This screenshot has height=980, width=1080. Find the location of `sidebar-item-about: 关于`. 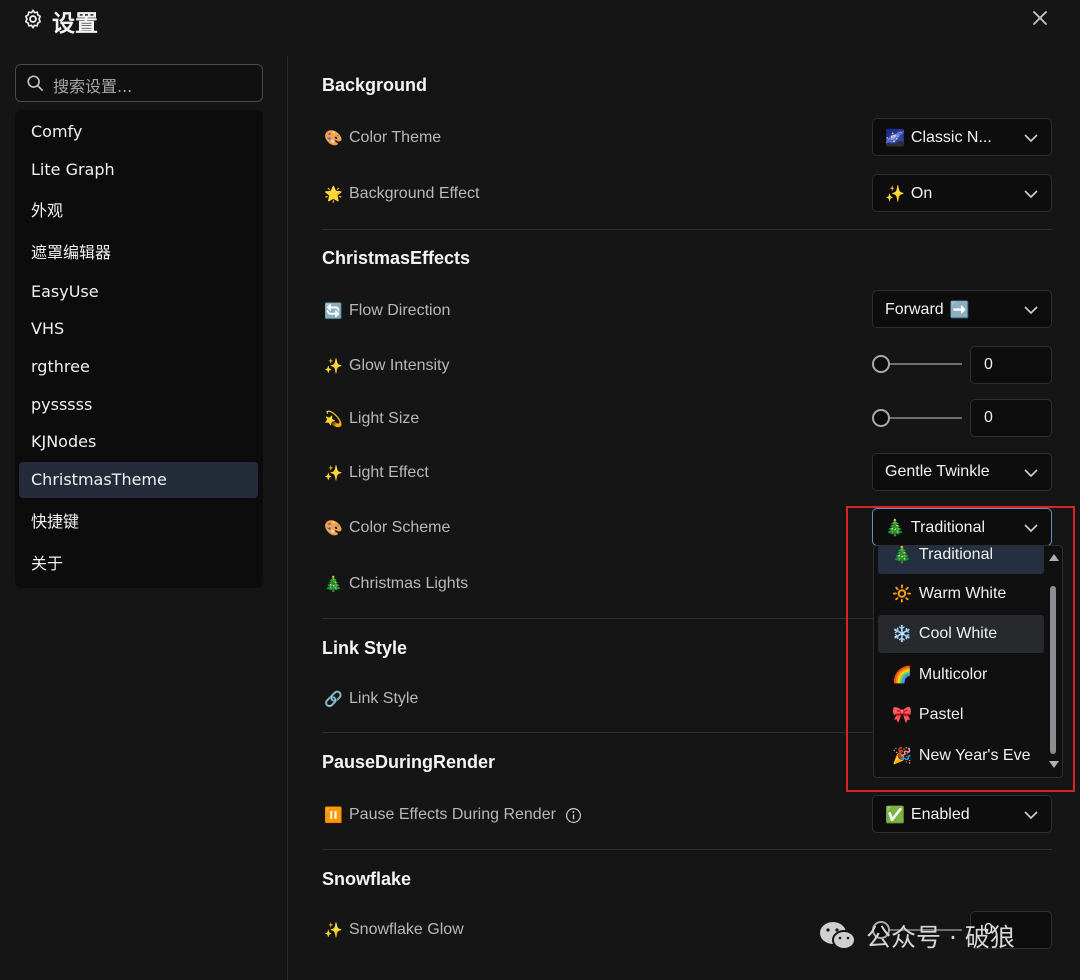

sidebar-item-about: 关于 is located at coordinates (138, 564).